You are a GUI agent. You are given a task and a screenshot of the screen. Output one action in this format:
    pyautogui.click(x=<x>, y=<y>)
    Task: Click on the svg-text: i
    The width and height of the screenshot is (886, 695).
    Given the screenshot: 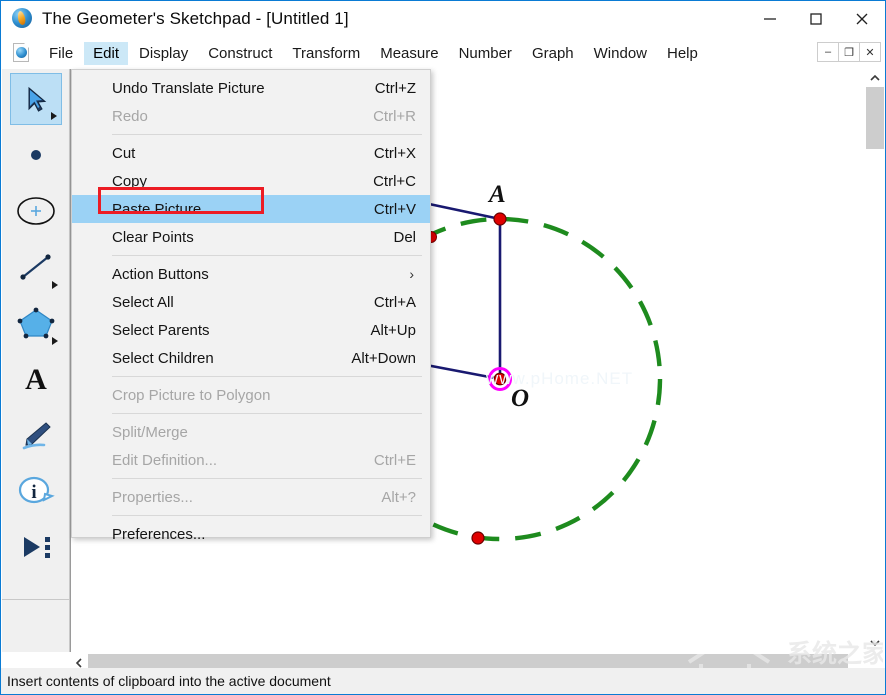 What is the action you would take?
    pyautogui.click(x=33, y=492)
    